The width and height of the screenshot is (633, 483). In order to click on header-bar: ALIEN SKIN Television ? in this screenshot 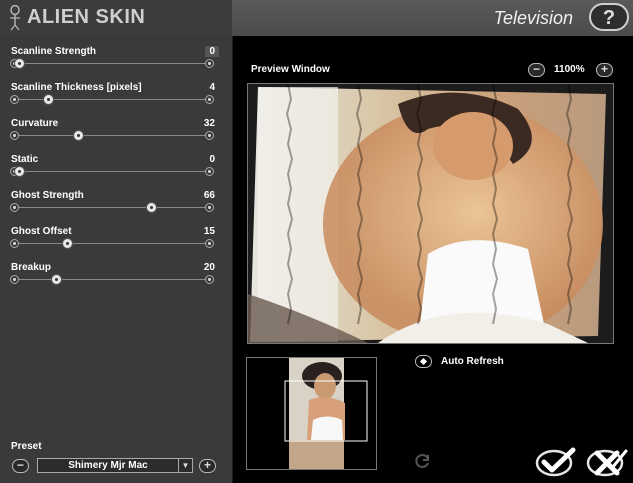, I will do `click(316, 18)`.